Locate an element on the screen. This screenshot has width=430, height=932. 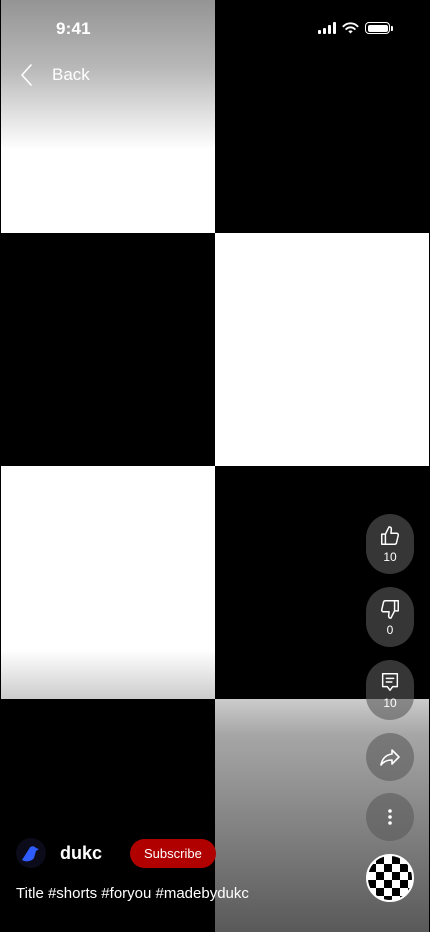
more-vertical-icon is located at coordinates (390, 817).